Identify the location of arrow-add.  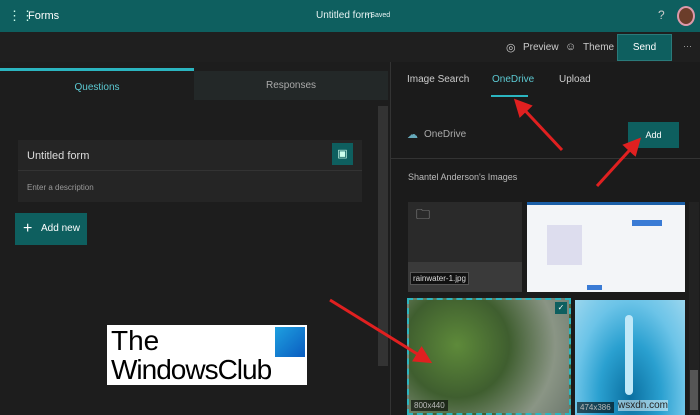
(618, 162).